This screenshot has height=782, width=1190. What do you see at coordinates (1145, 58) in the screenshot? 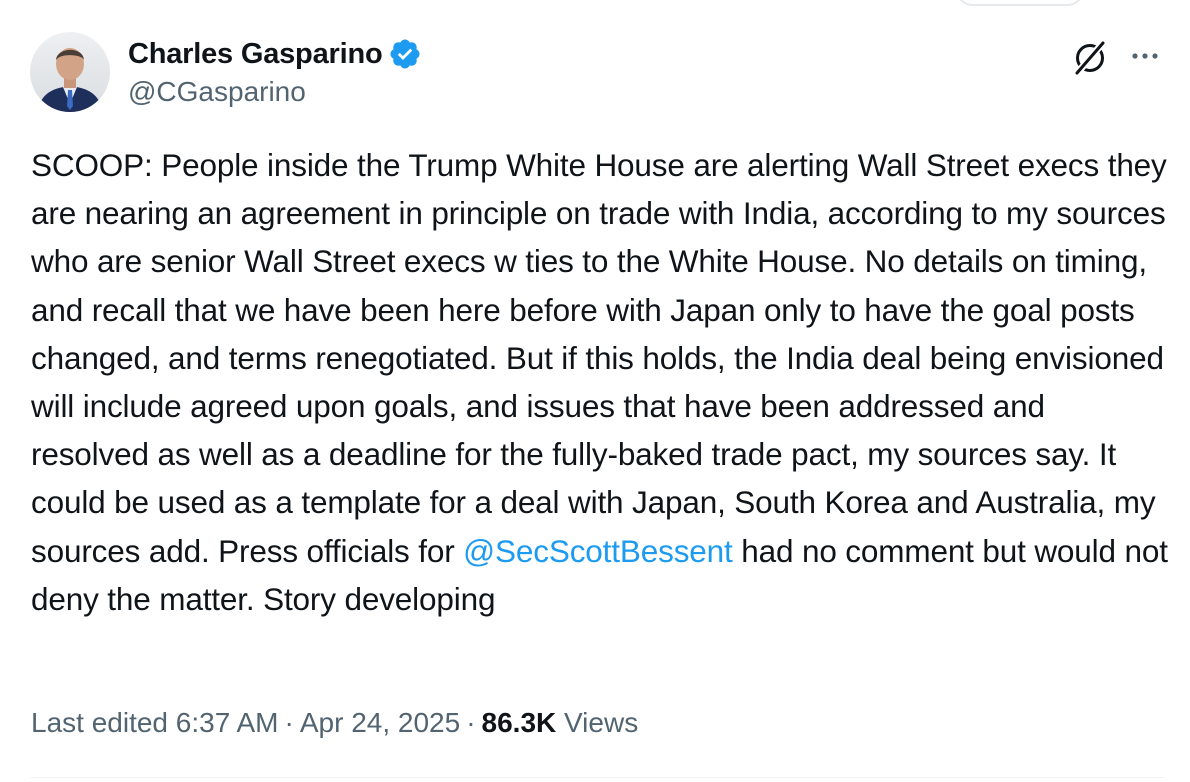
I see `more-options-icon` at bounding box center [1145, 58].